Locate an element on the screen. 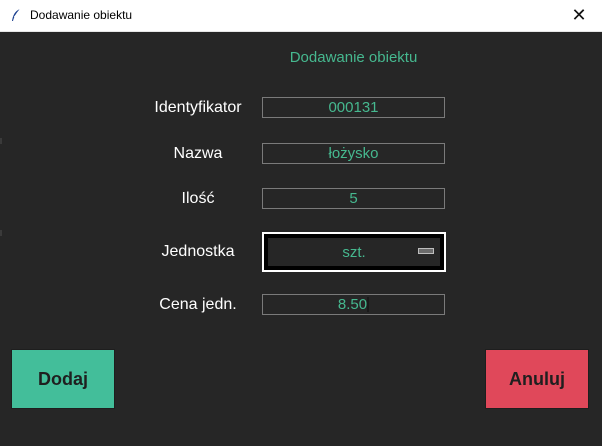 The image size is (602, 446). add-button: Dodaj is located at coordinates (63, 379).